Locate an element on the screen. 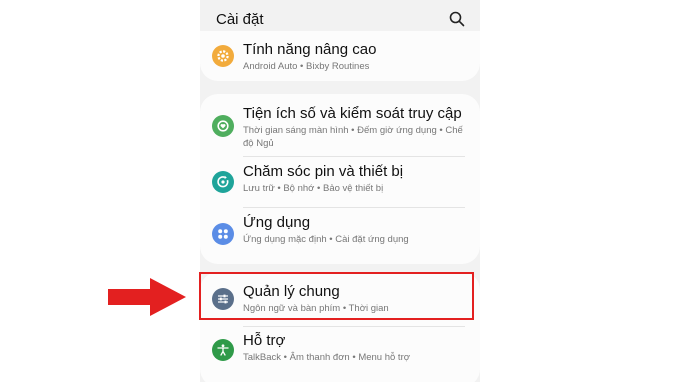  pointer-arrow-icon is located at coordinates (147, 297).